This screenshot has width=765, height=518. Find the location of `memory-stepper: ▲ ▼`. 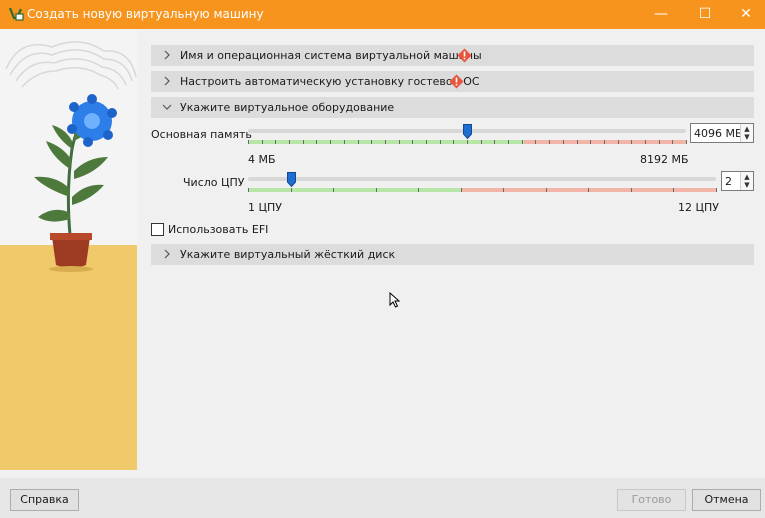

memory-stepper: ▲ ▼ is located at coordinates (746, 133).